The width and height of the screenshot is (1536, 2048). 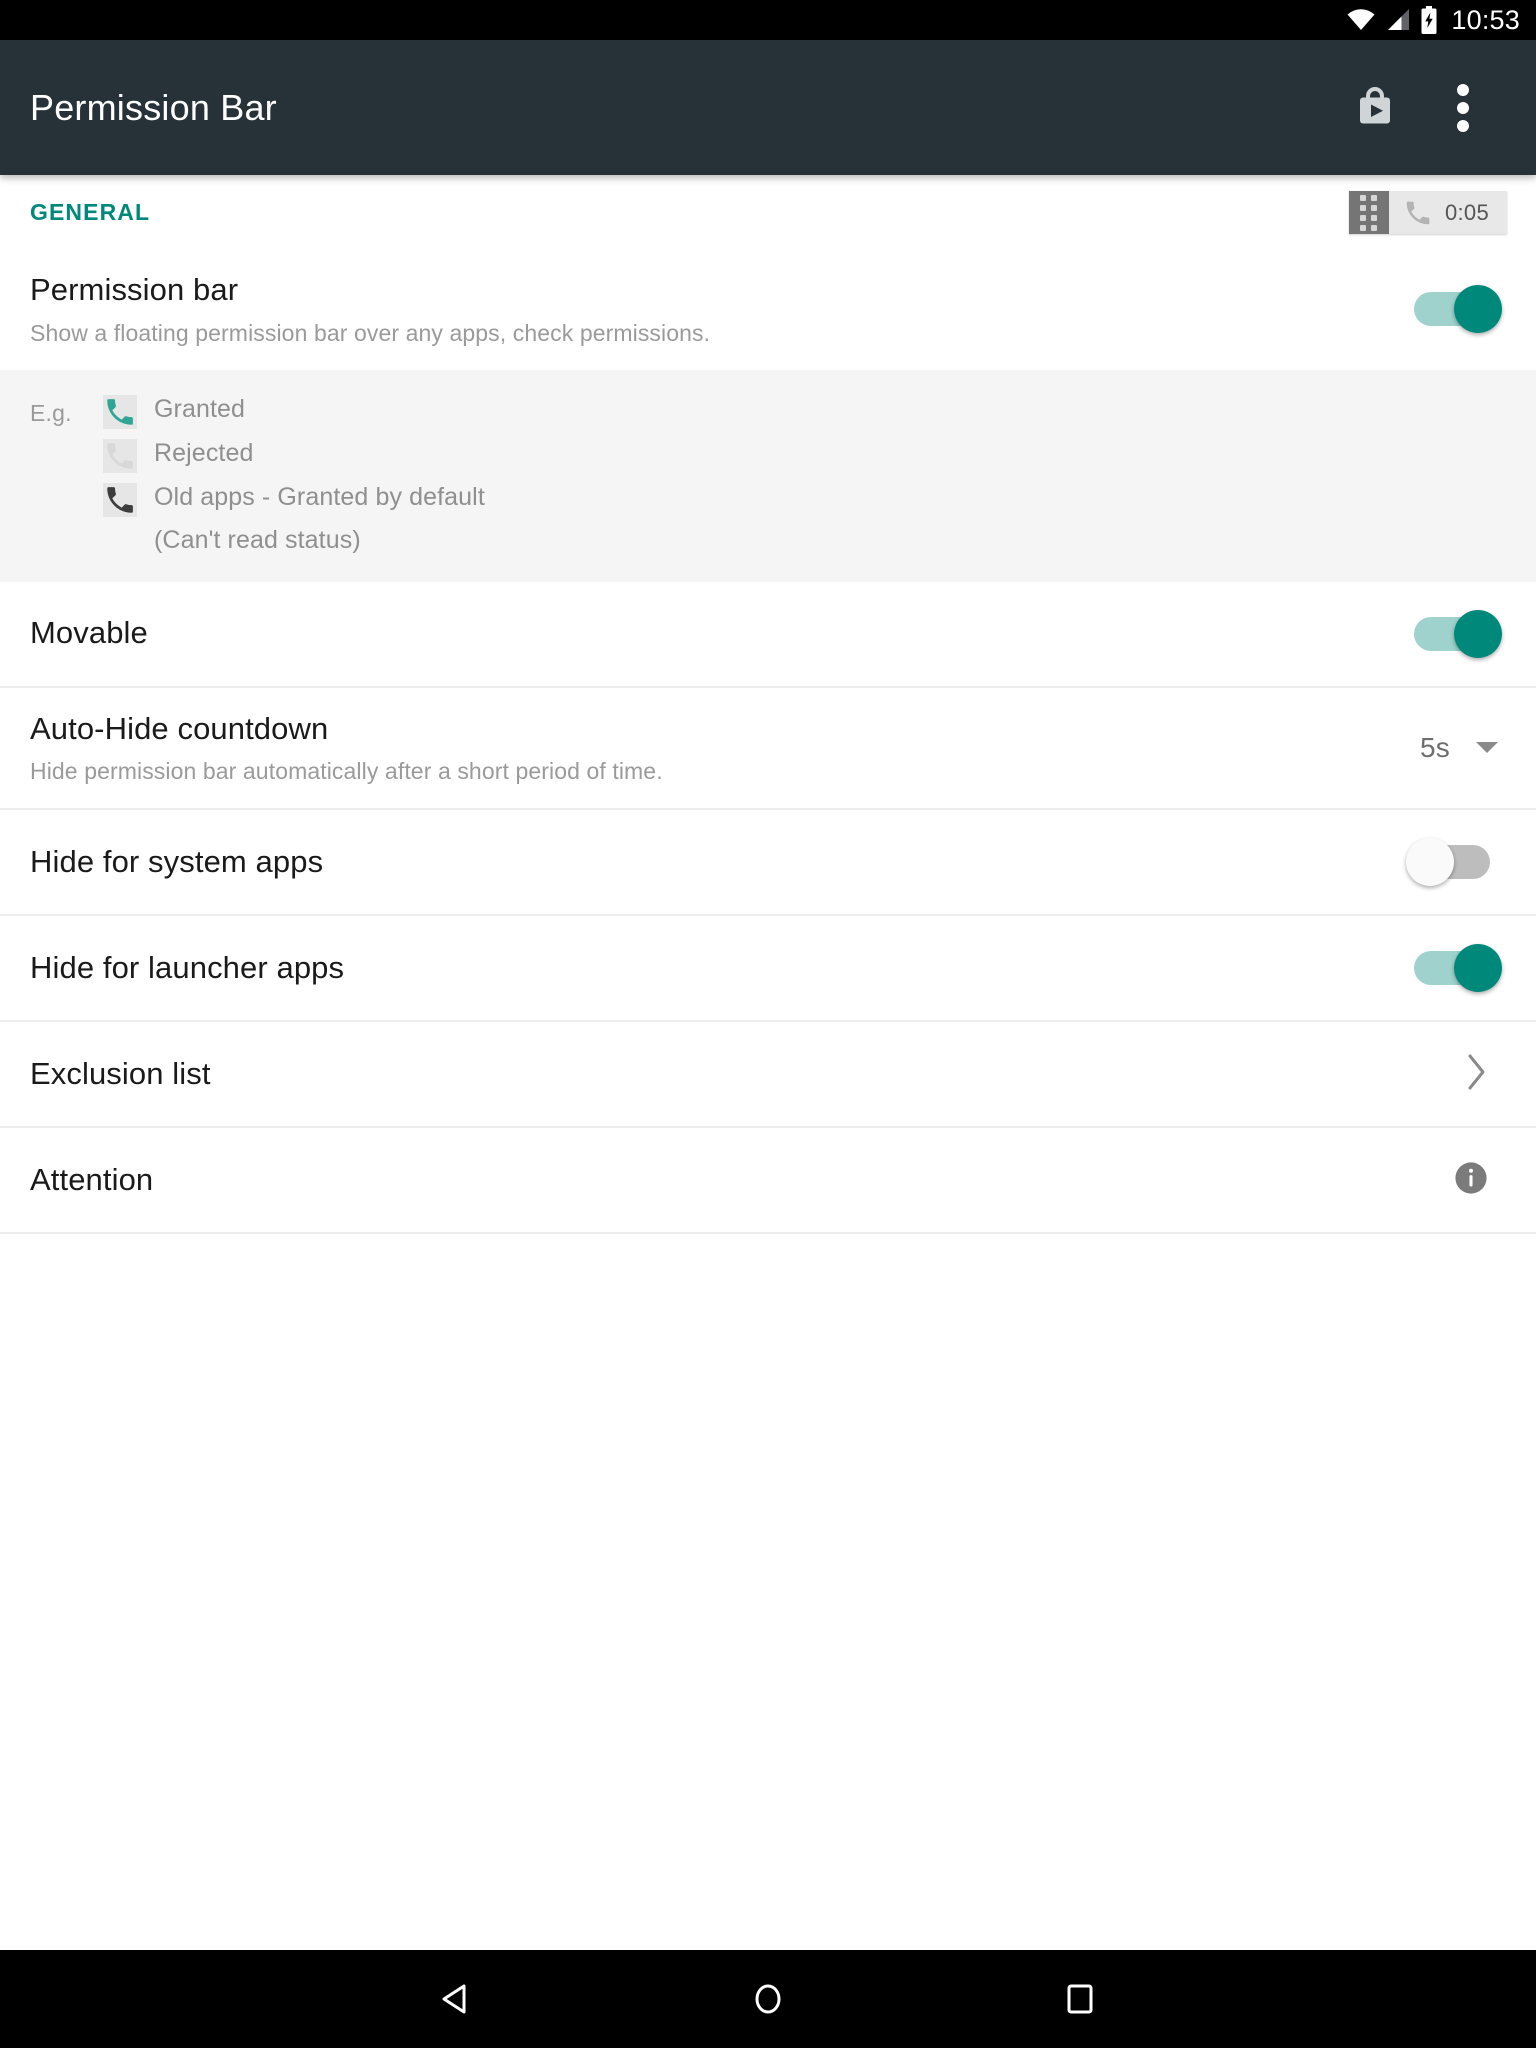 What do you see at coordinates (204, 452) in the screenshot?
I see `example-text-rejected: Rejected` at bounding box center [204, 452].